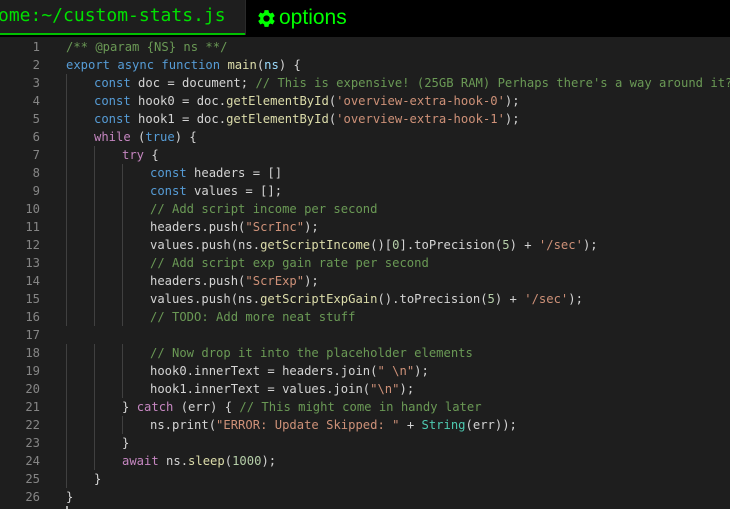 The height and width of the screenshot is (509, 730). What do you see at coordinates (198, 281) in the screenshot?
I see `code-token: headers.push(` at bounding box center [198, 281].